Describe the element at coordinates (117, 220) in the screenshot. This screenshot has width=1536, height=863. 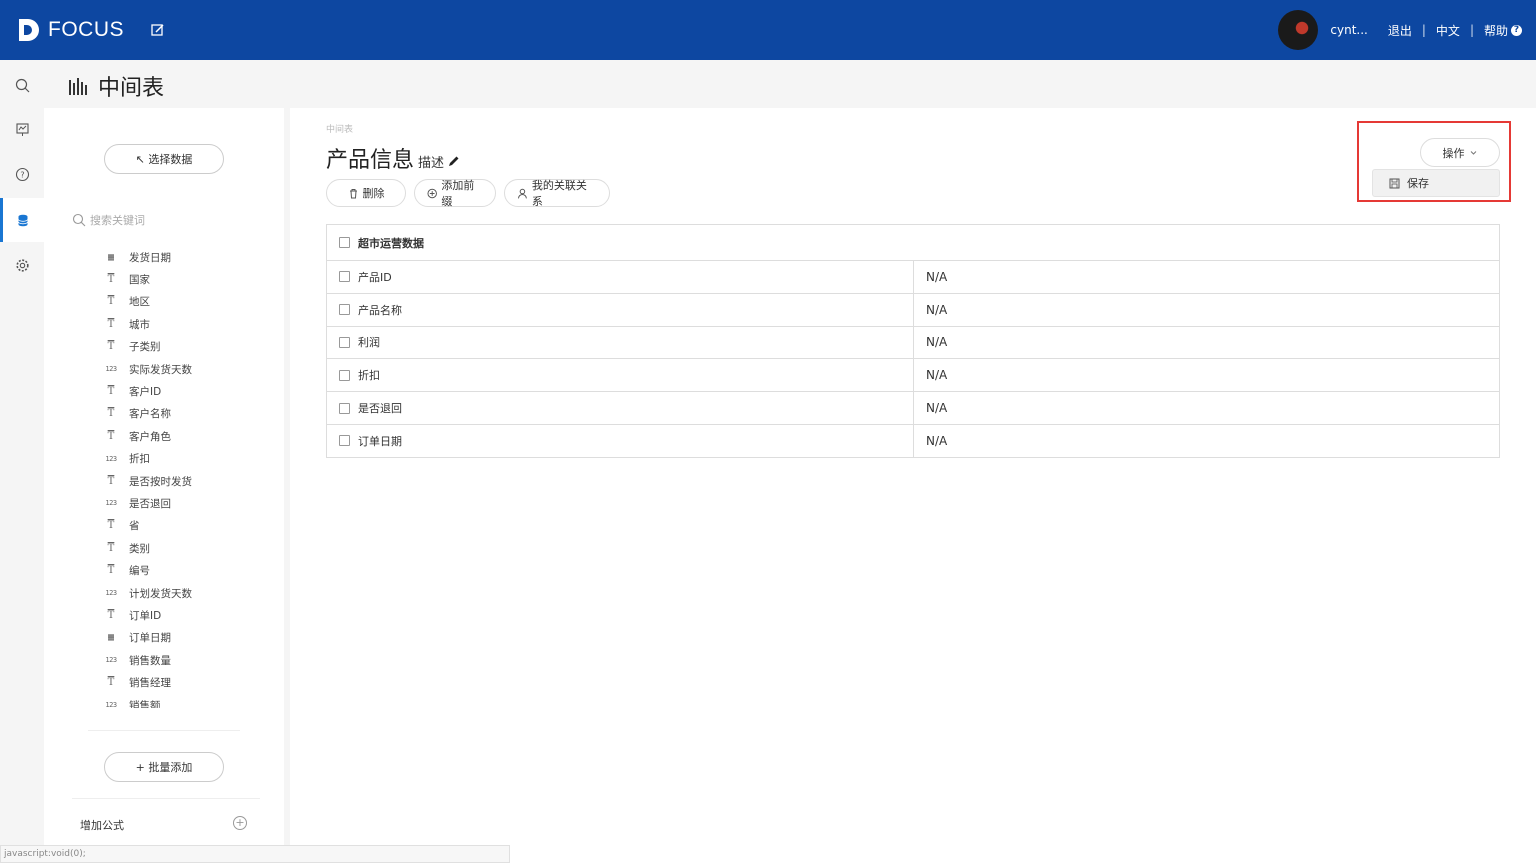
I see `search-input: 搜索关键词` at that location.